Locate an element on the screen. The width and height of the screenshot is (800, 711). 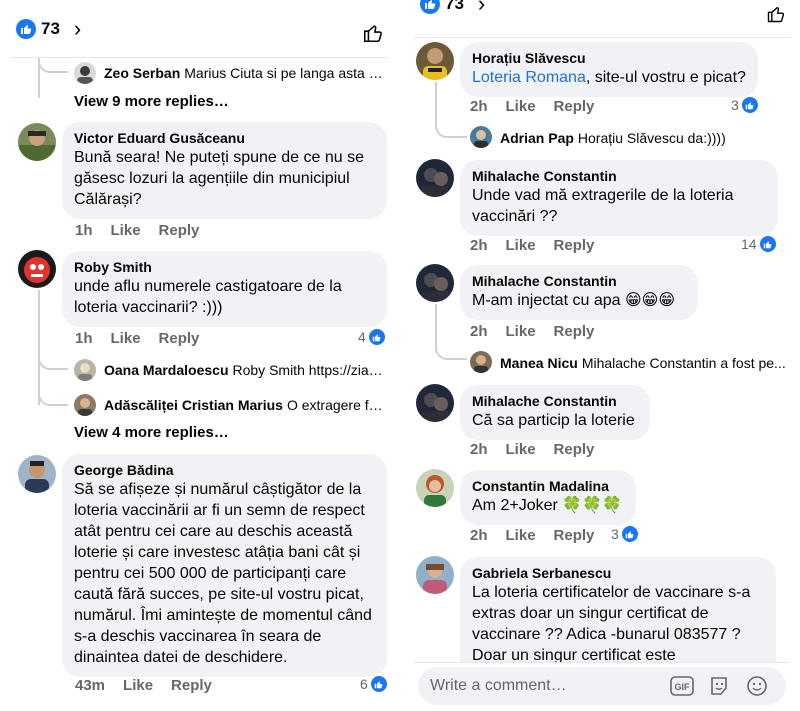
reply-author: Adăscăliței Cristian Marius is located at coordinates (193, 405).